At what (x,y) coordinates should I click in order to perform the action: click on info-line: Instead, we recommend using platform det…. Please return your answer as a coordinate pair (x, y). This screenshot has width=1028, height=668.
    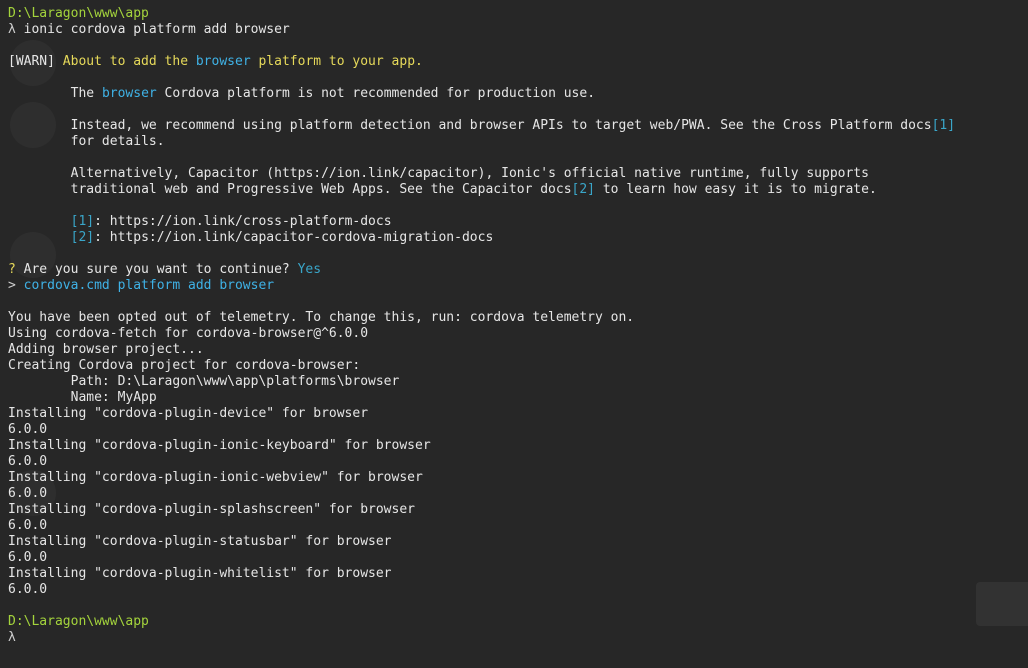
    Looking at the image, I should click on (513, 125).